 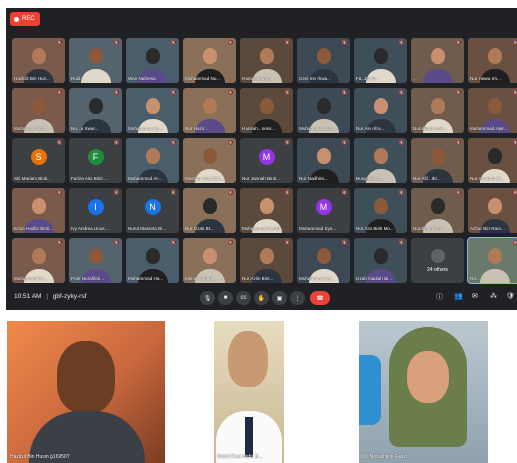 What do you see at coordinates (152, 60) in the screenshot?
I see `participant-tile: 🔇 Wan Nafeesa` at bounding box center [152, 60].